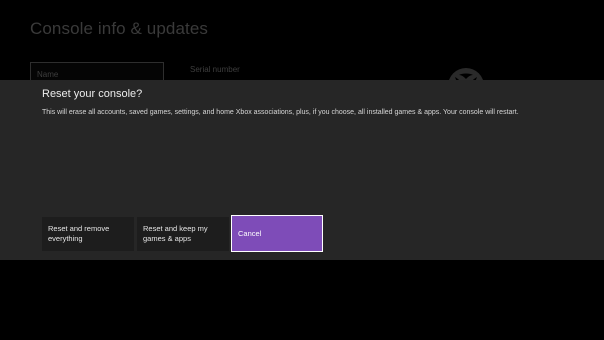  What do you see at coordinates (119, 28) in the screenshot?
I see `page-title: Console info & updates` at bounding box center [119, 28].